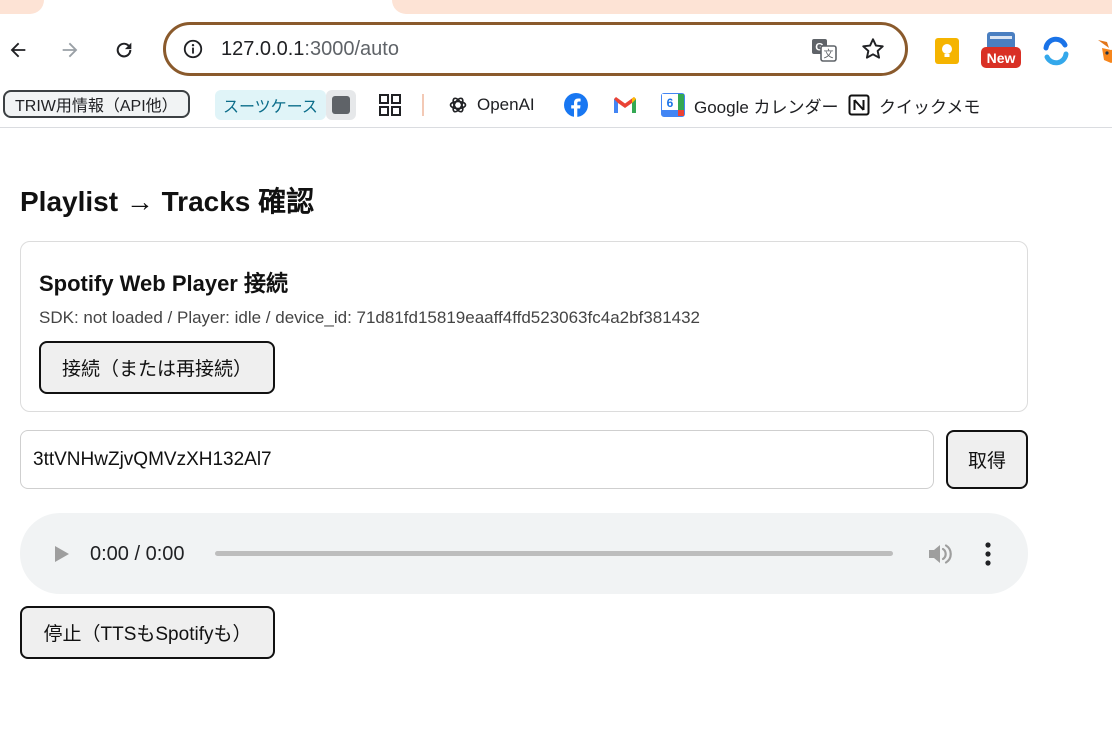 The image size is (1112, 741). What do you see at coordinates (351, 49) in the screenshot?
I see `url-path: :3000/auto` at bounding box center [351, 49].